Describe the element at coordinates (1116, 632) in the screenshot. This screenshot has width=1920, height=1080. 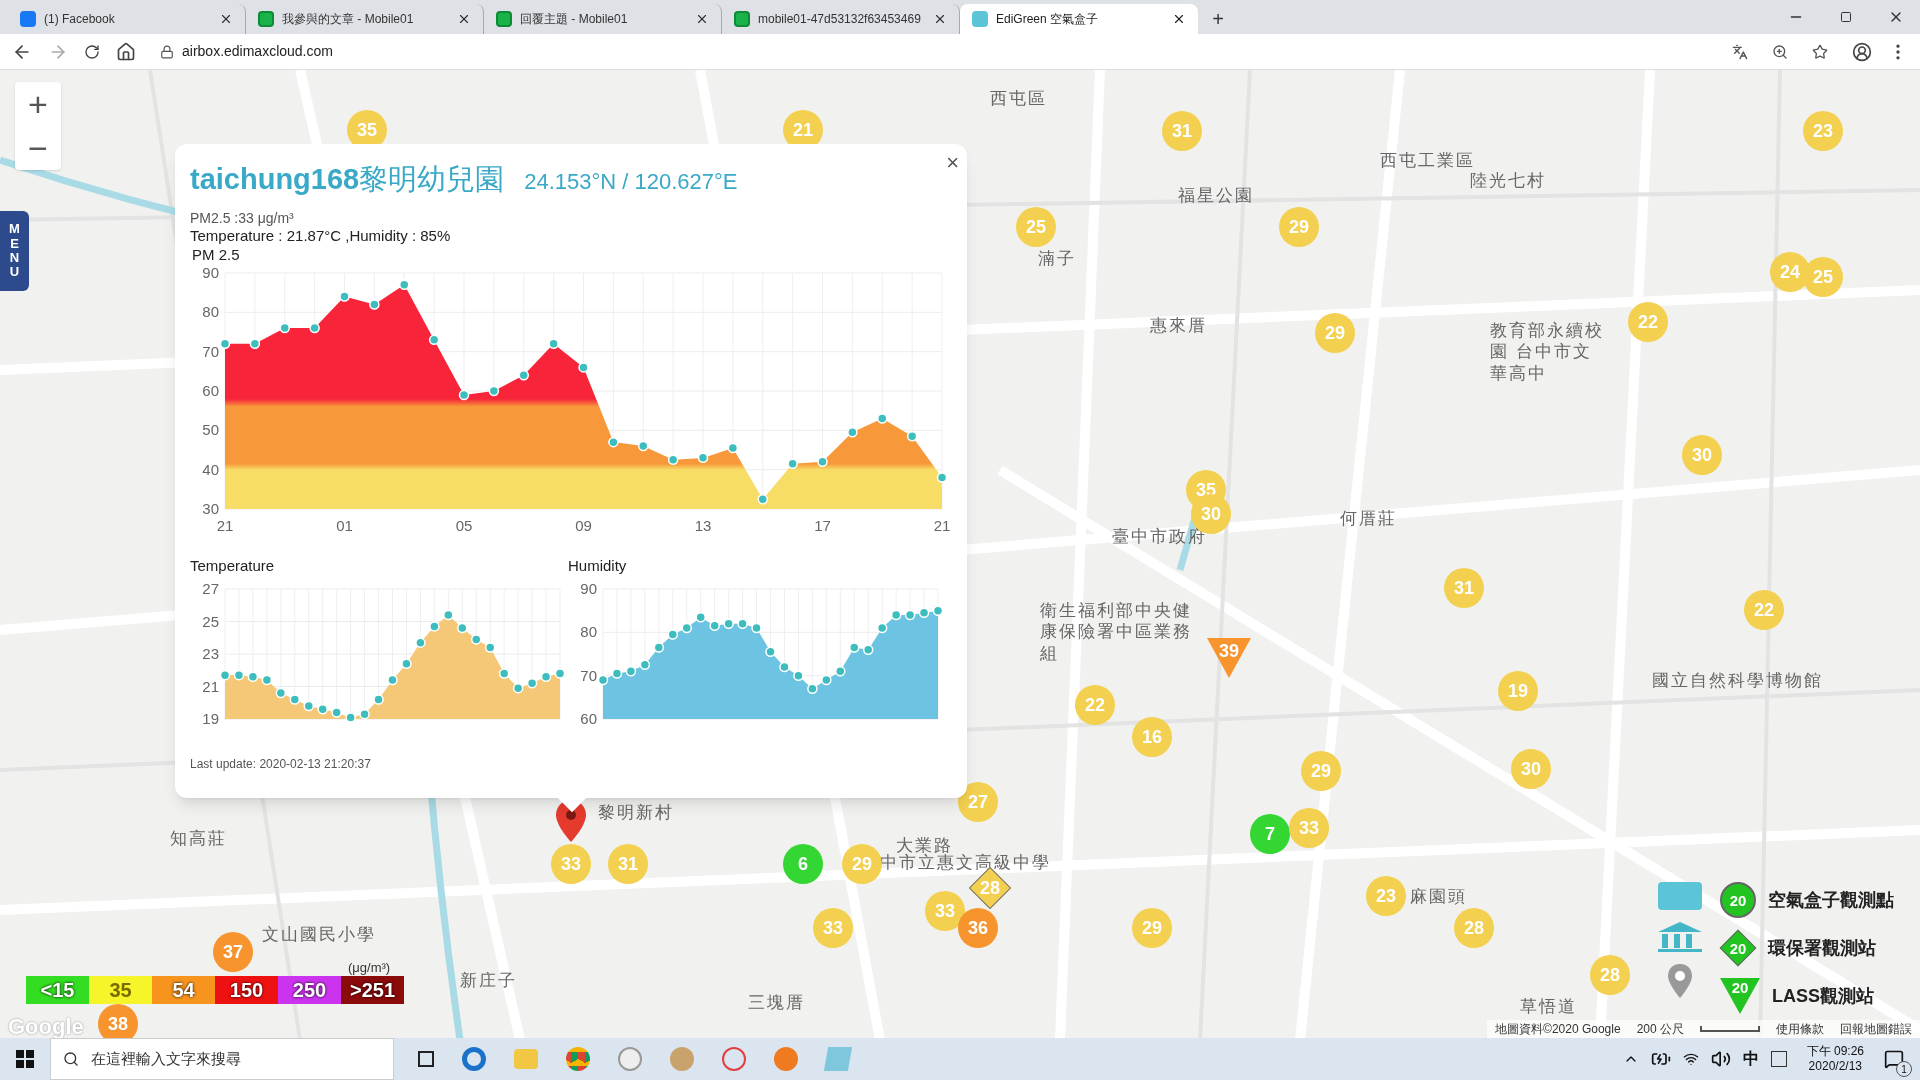
I see `place-label: 衛生福利部中央健康保險署中區業務組` at that location.